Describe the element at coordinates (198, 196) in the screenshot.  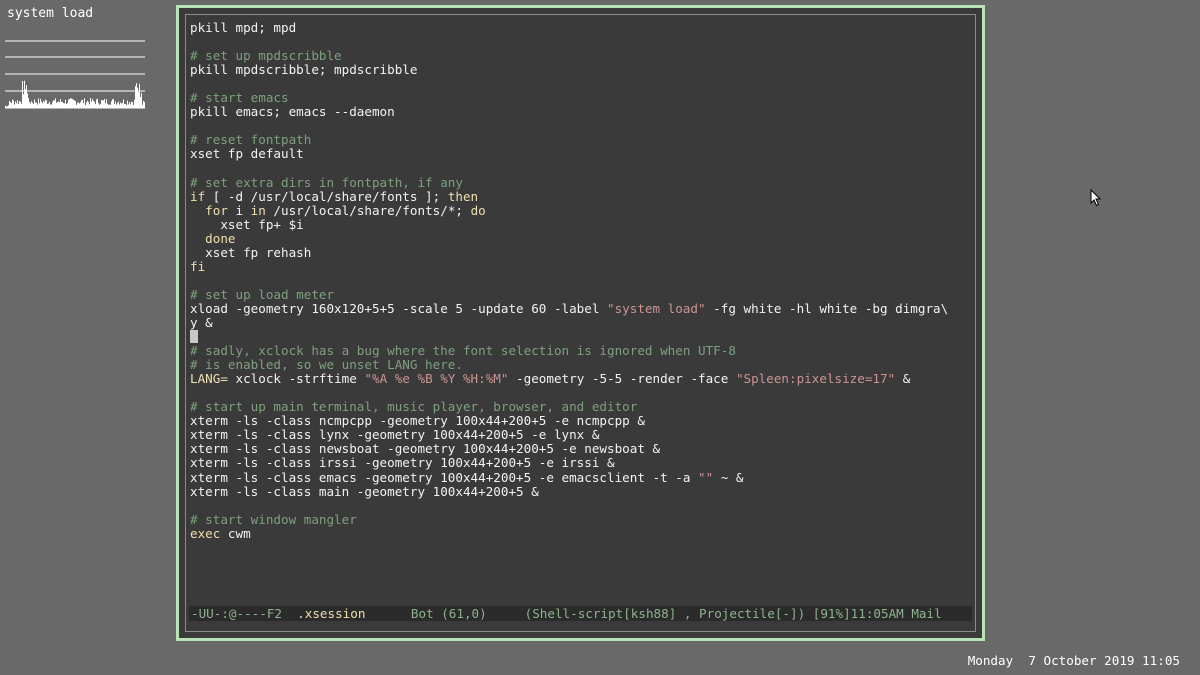
I see `code-keyword: if` at that location.